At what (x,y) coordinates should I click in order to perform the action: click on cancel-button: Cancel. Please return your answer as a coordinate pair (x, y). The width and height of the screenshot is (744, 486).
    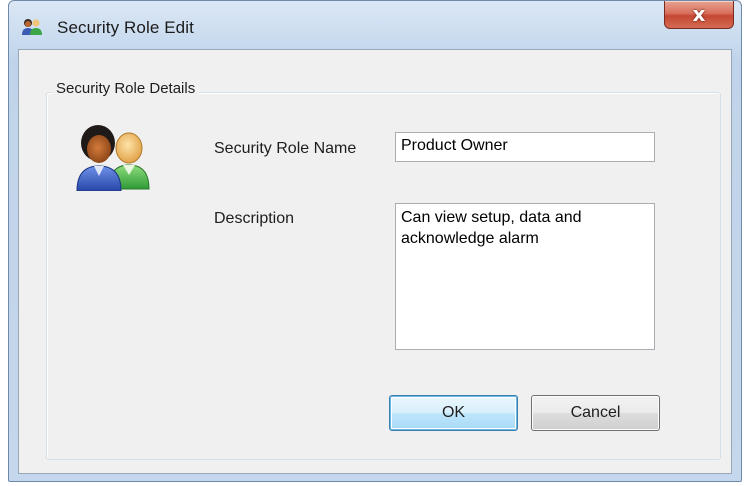
    Looking at the image, I should click on (595, 413).